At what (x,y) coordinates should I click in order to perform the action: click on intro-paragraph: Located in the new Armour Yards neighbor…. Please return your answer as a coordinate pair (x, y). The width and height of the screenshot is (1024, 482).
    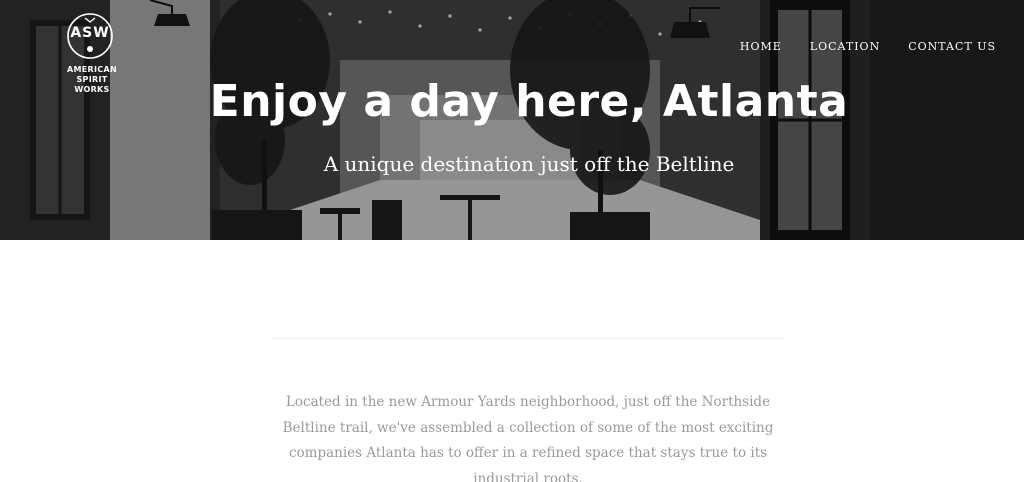
    Looking at the image, I should click on (528, 438).